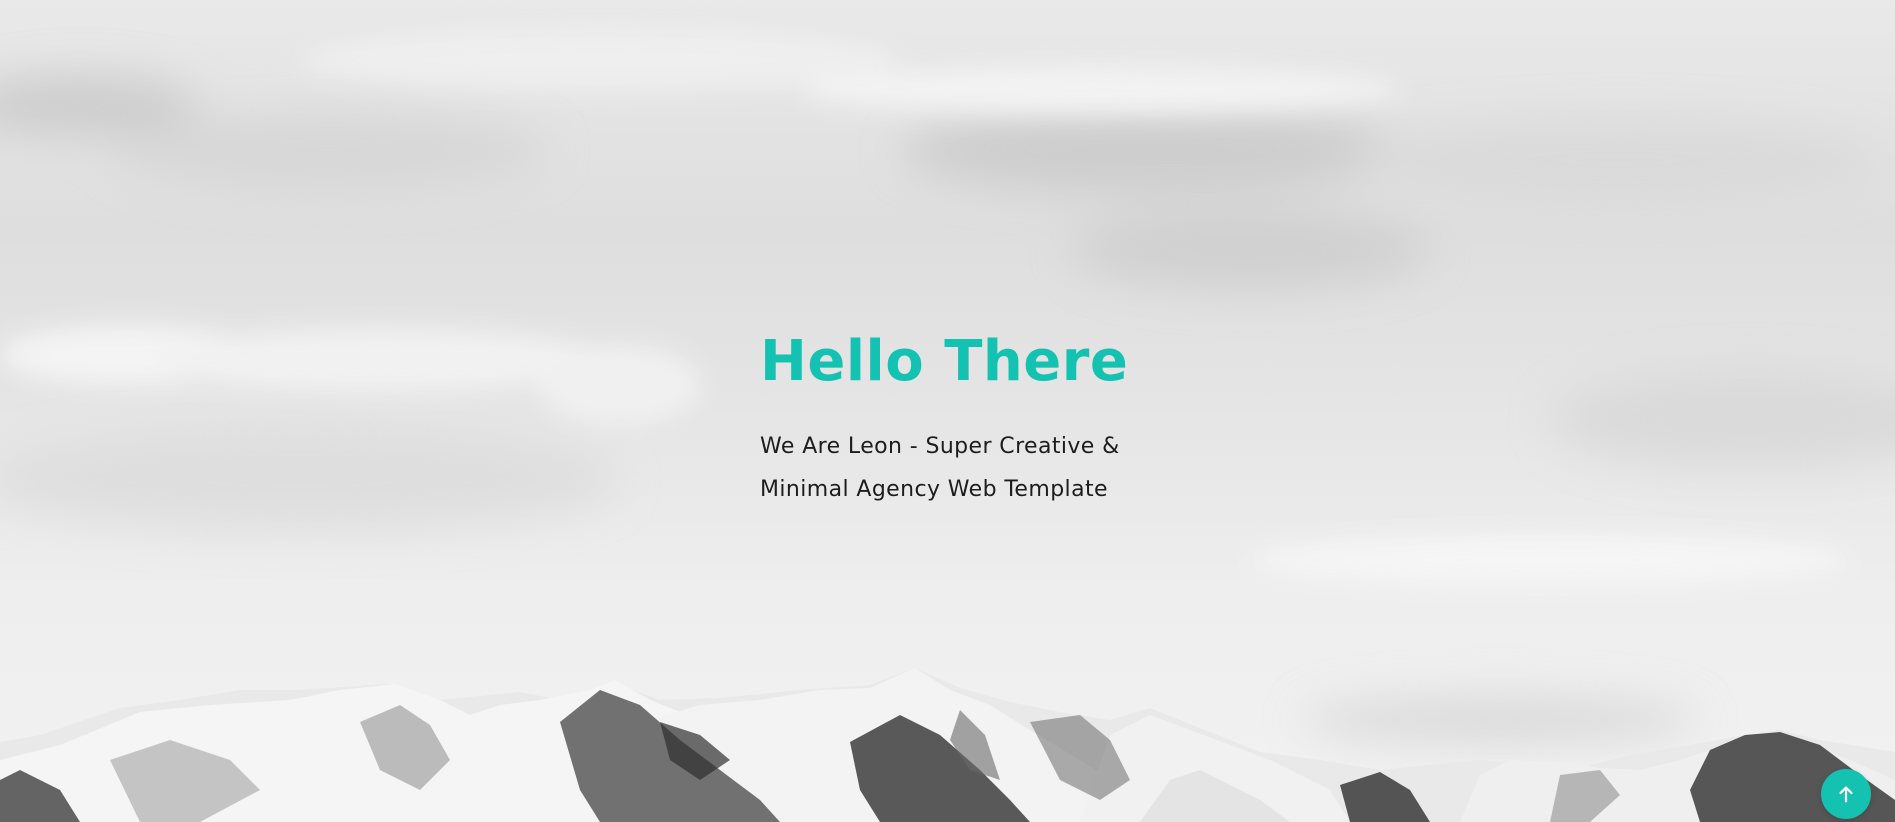  What do you see at coordinates (934, 489) in the screenshot?
I see `hero-subtitle-line-2: Minimal Agency Web Template` at bounding box center [934, 489].